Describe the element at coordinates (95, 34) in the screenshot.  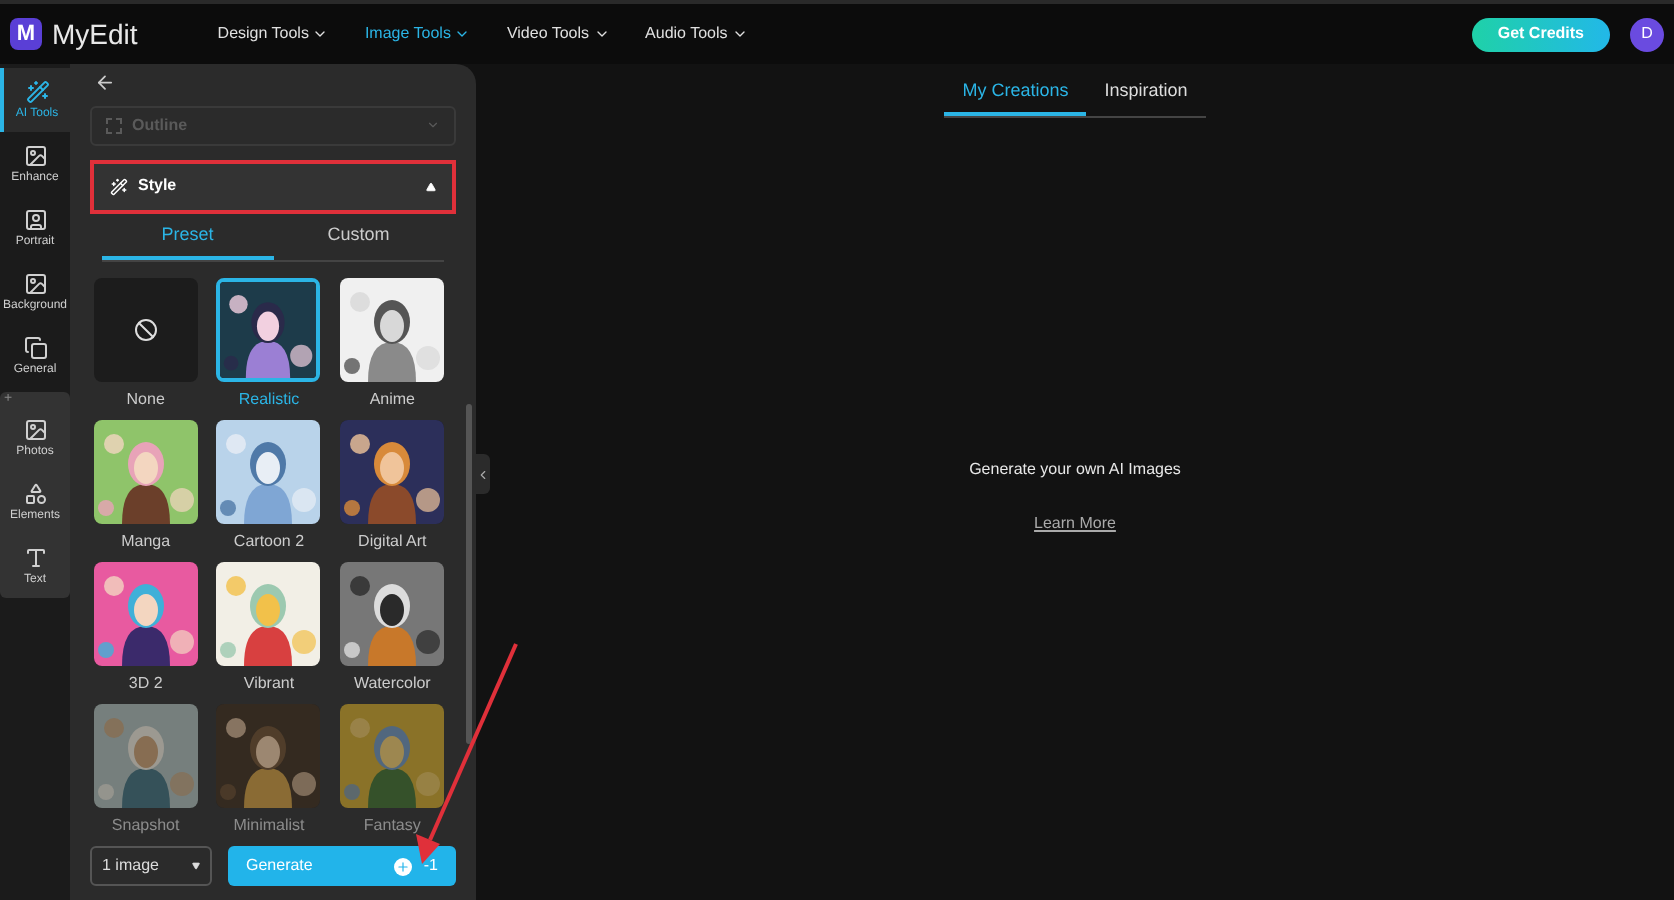
I see `logo-text: MyEdit` at that location.